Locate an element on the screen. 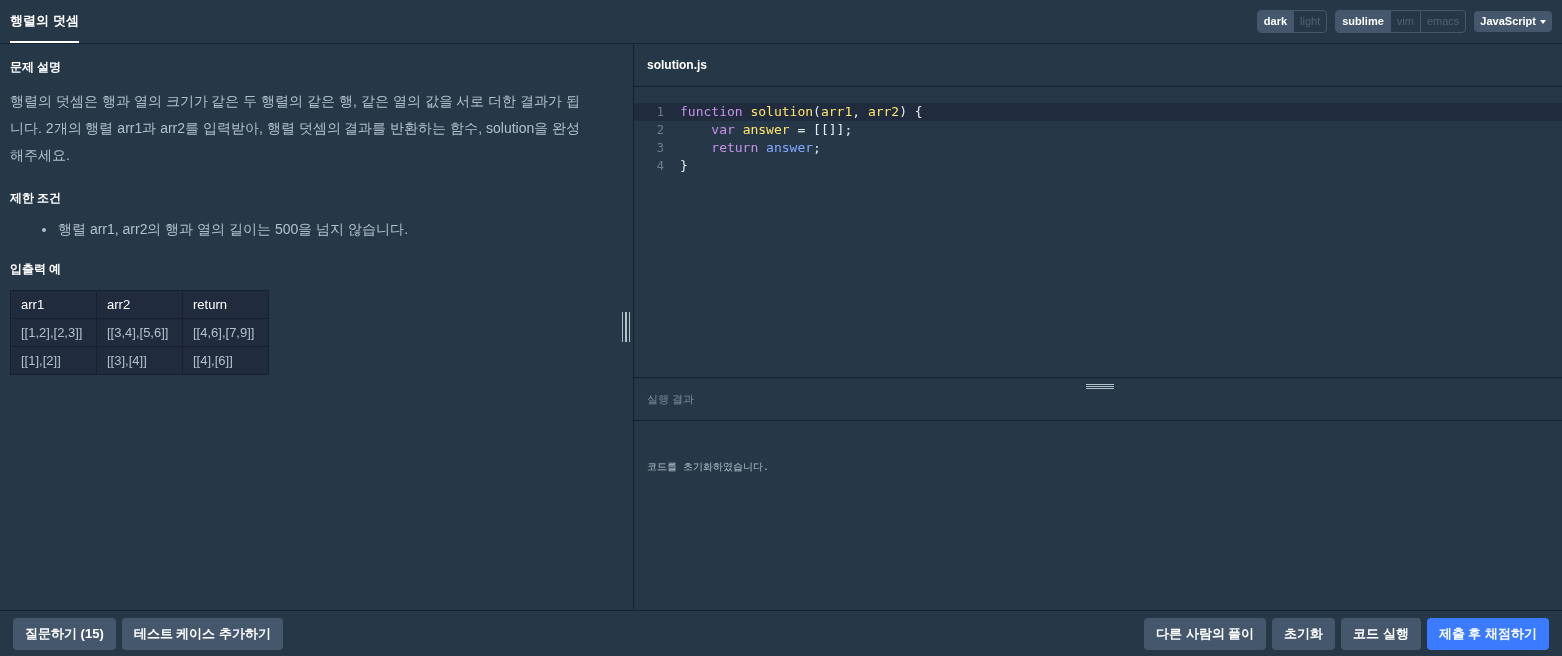 This screenshot has width=1562, height=656. table-header: return is located at coordinates (225, 304).